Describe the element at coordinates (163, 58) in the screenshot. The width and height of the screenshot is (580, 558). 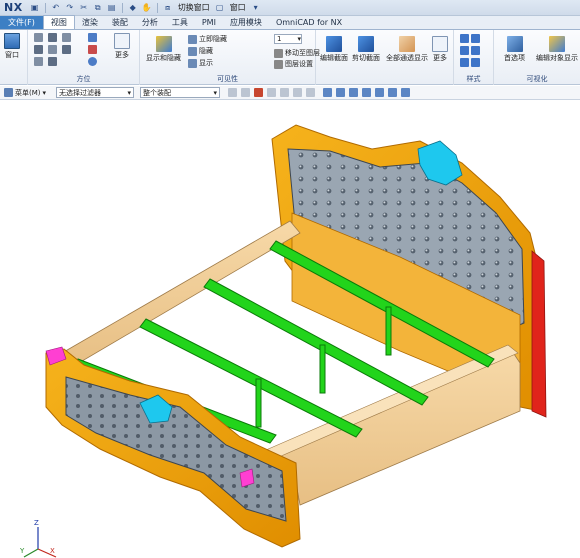
I see `show-hide-label: 显示和隐藏` at that location.